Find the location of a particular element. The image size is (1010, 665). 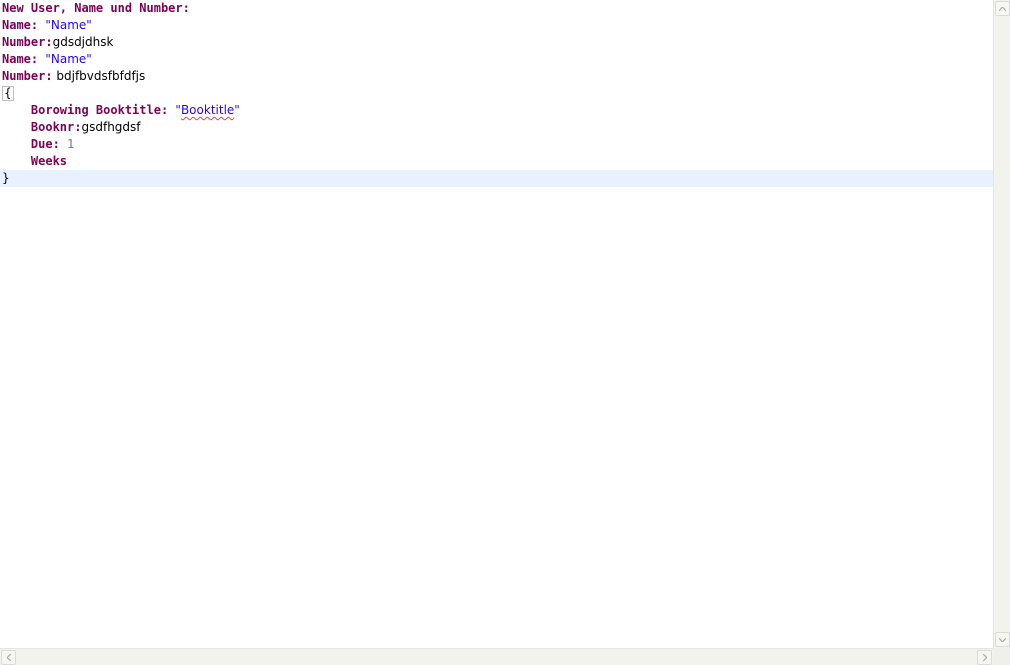

code-line-4: Name: "Name" is located at coordinates (47, 59).